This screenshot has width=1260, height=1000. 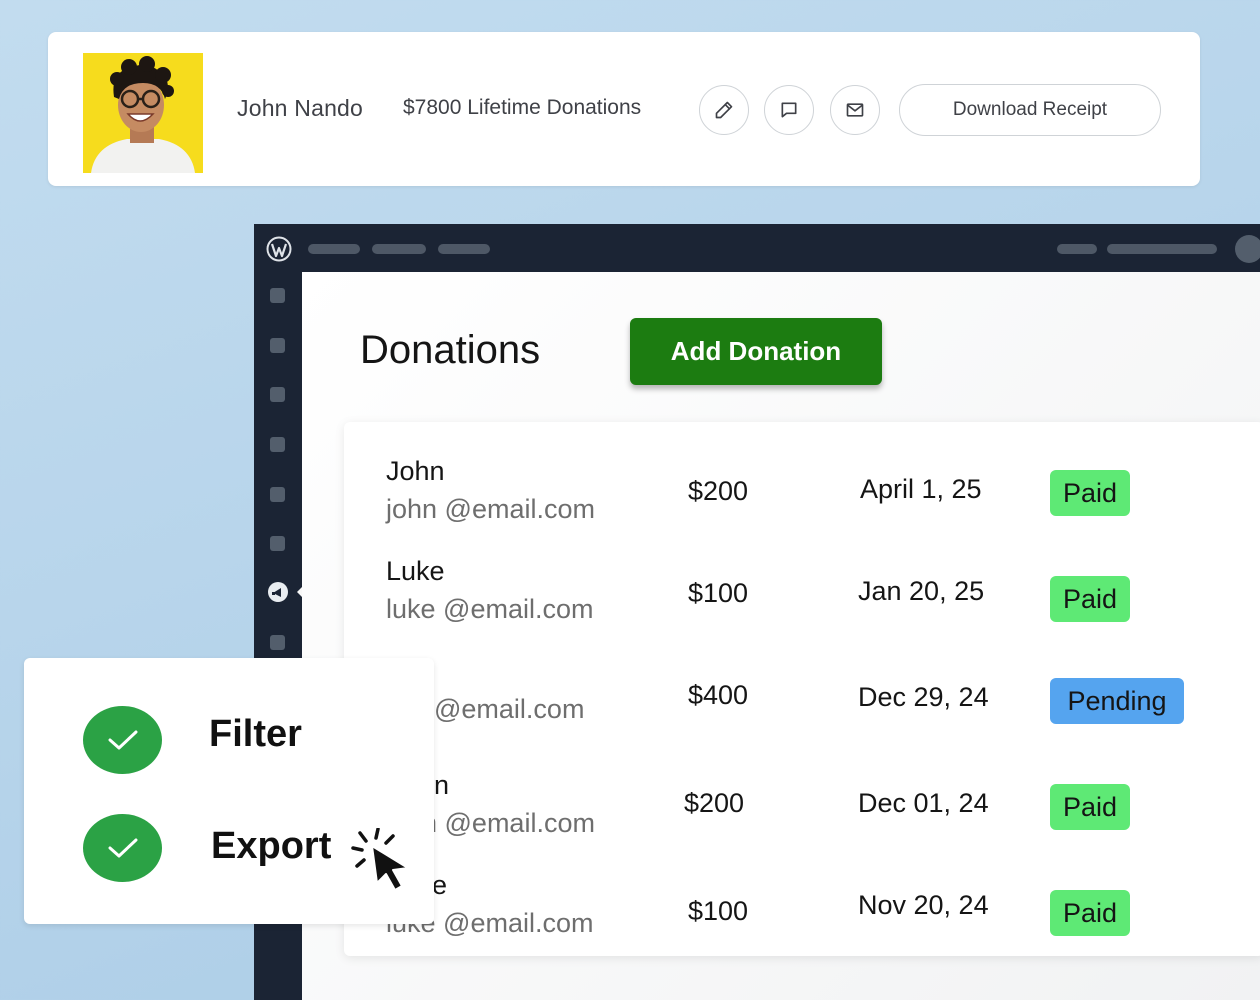 What do you see at coordinates (271, 846) in the screenshot?
I see `export-feature: Export` at bounding box center [271, 846].